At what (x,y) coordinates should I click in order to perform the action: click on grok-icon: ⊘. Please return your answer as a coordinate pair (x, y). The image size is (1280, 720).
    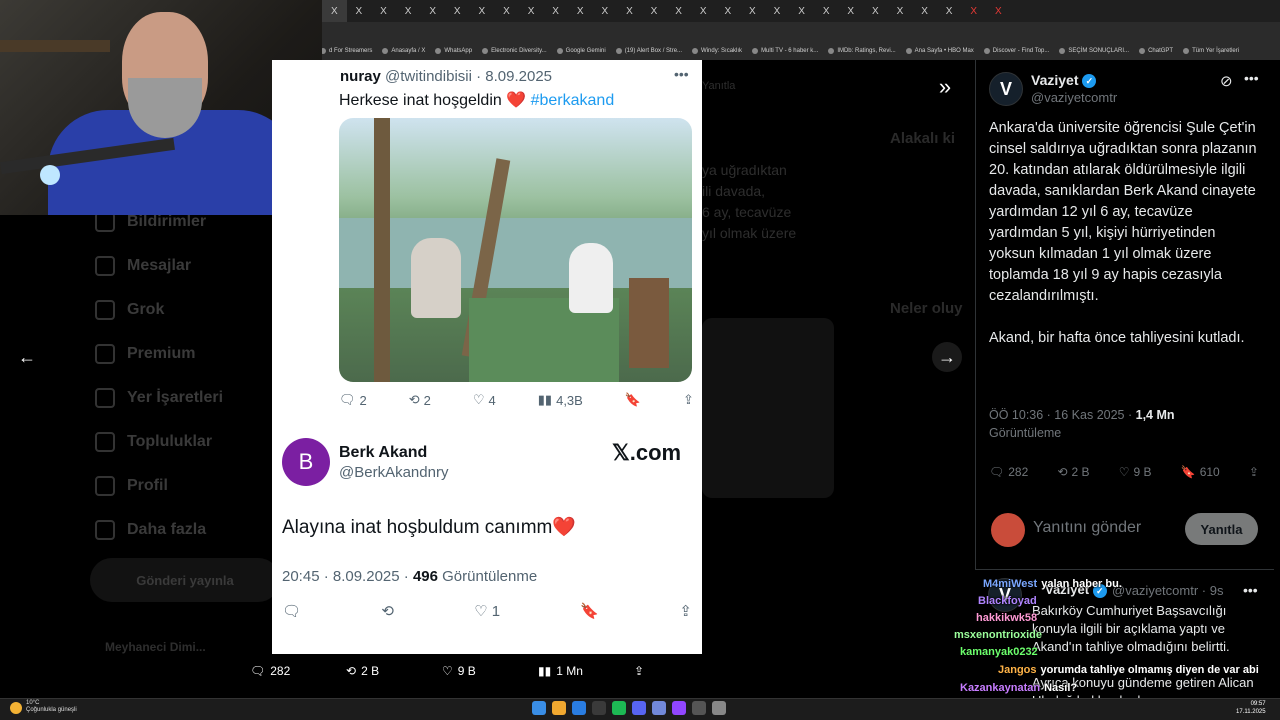
    Looking at the image, I should click on (1226, 81).